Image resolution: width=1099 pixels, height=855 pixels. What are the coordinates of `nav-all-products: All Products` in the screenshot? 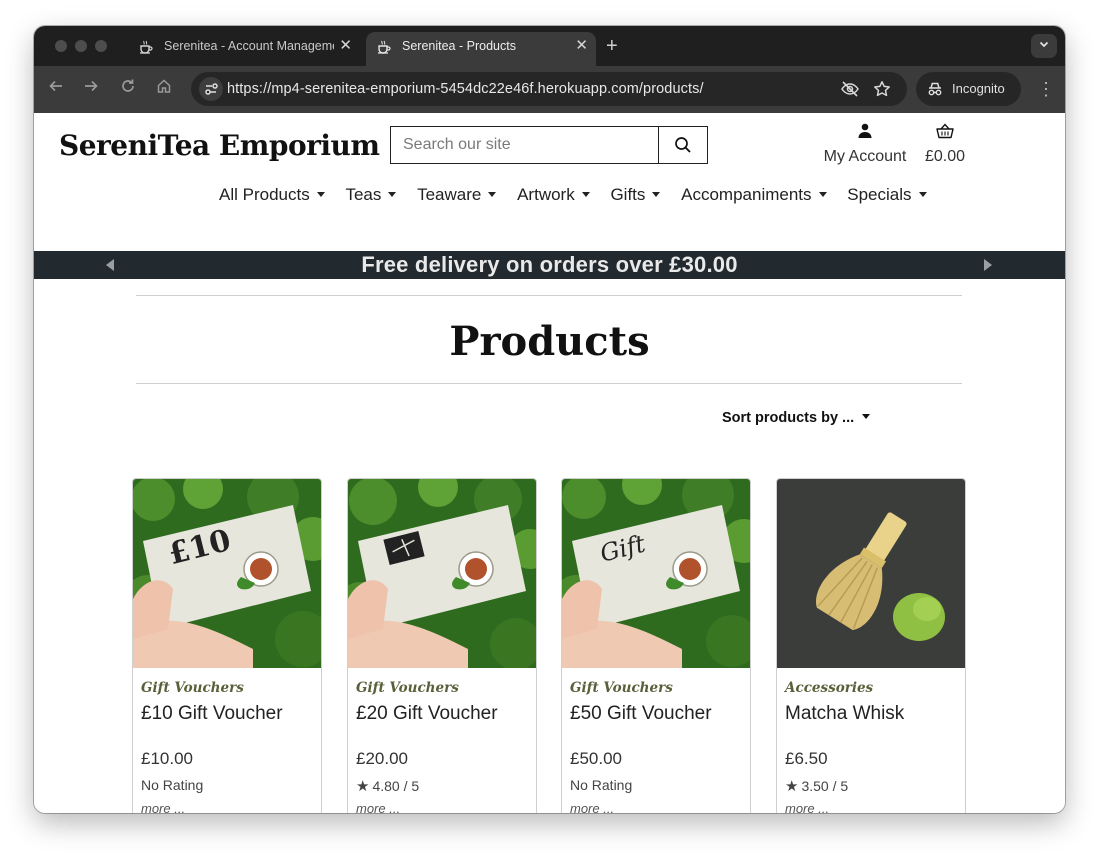 It's located at (272, 195).